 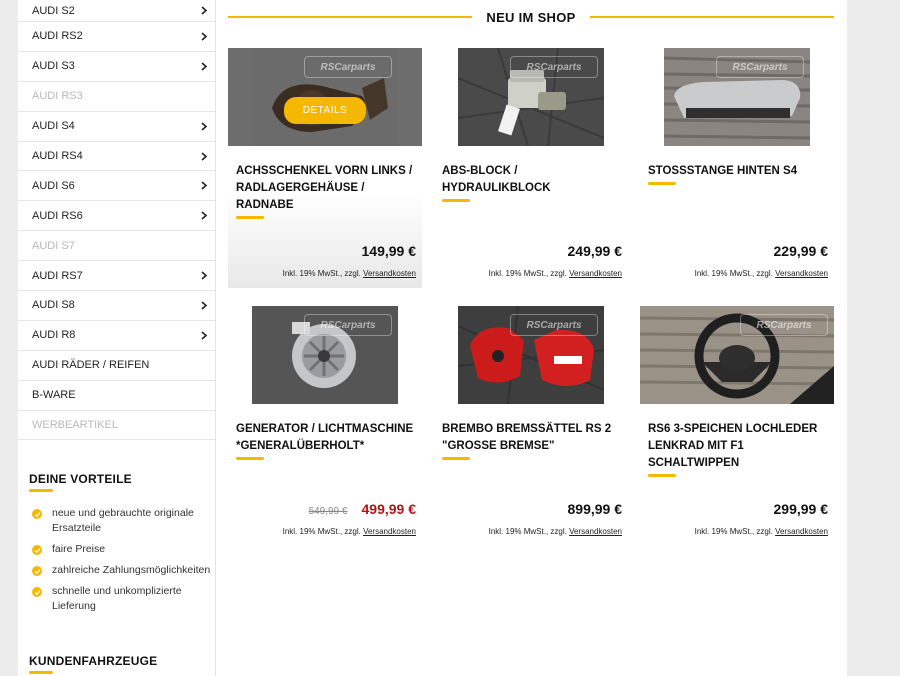 What do you see at coordinates (53, 245) in the screenshot?
I see `category-label: AUDI S7` at bounding box center [53, 245].